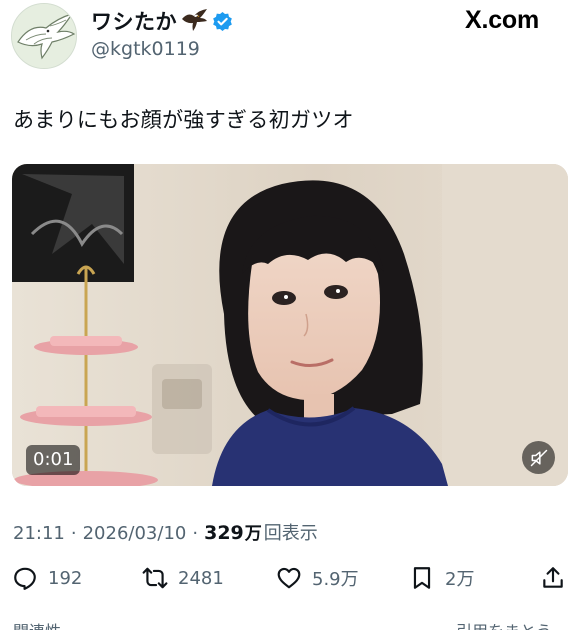  I want to click on views-label: 回表示, so click(290, 533).